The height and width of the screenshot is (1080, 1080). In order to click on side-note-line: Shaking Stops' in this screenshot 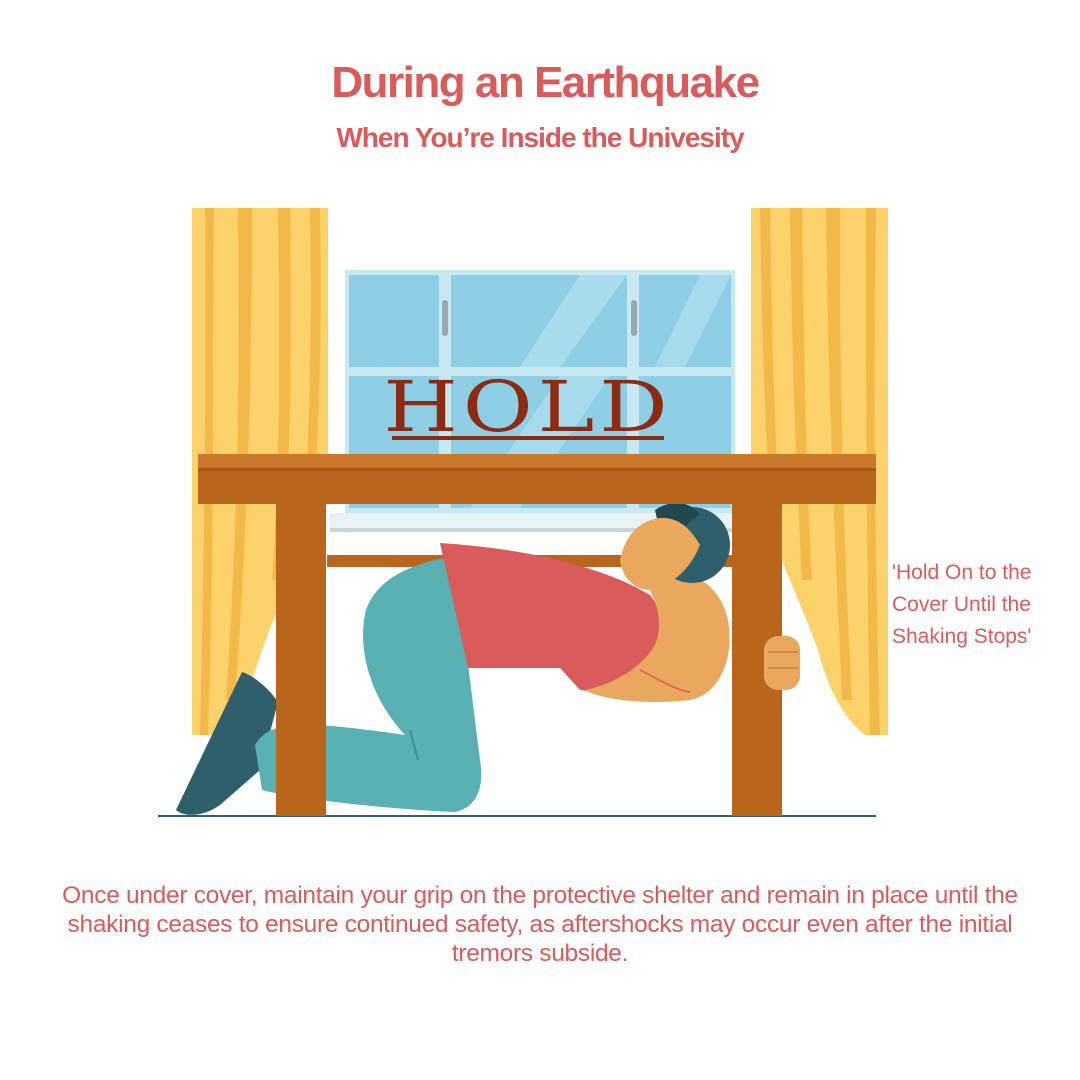, I will do `click(962, 636)`.